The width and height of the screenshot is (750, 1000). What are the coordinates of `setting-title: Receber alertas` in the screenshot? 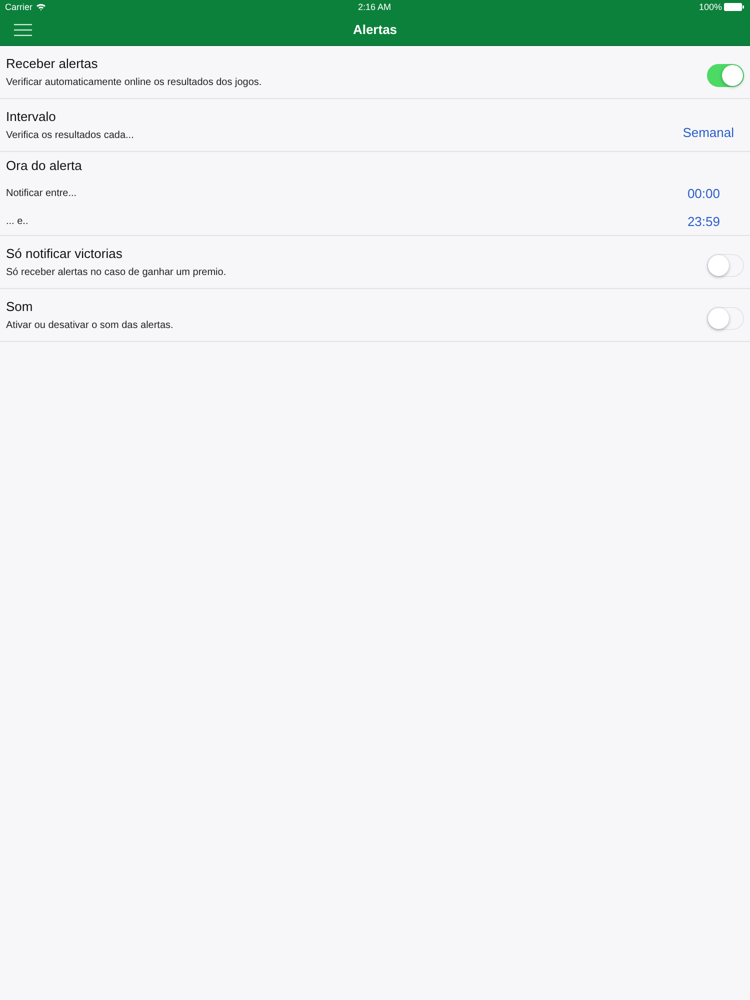 It's located at (52, 63).